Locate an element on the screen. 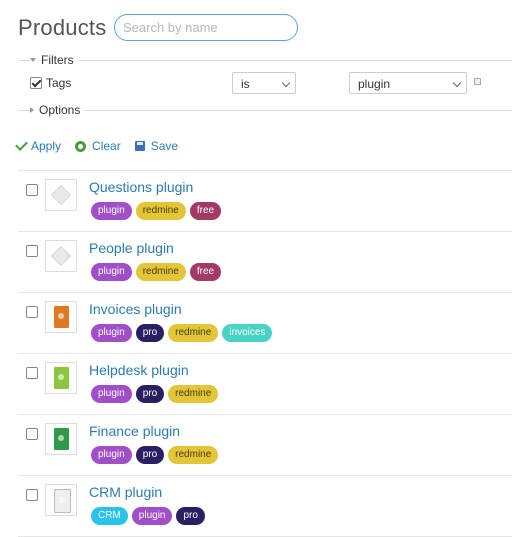 This screenshot has width=512, height=537. filter-row-tags: Tags is plugin is located at coordinates (265, 83).